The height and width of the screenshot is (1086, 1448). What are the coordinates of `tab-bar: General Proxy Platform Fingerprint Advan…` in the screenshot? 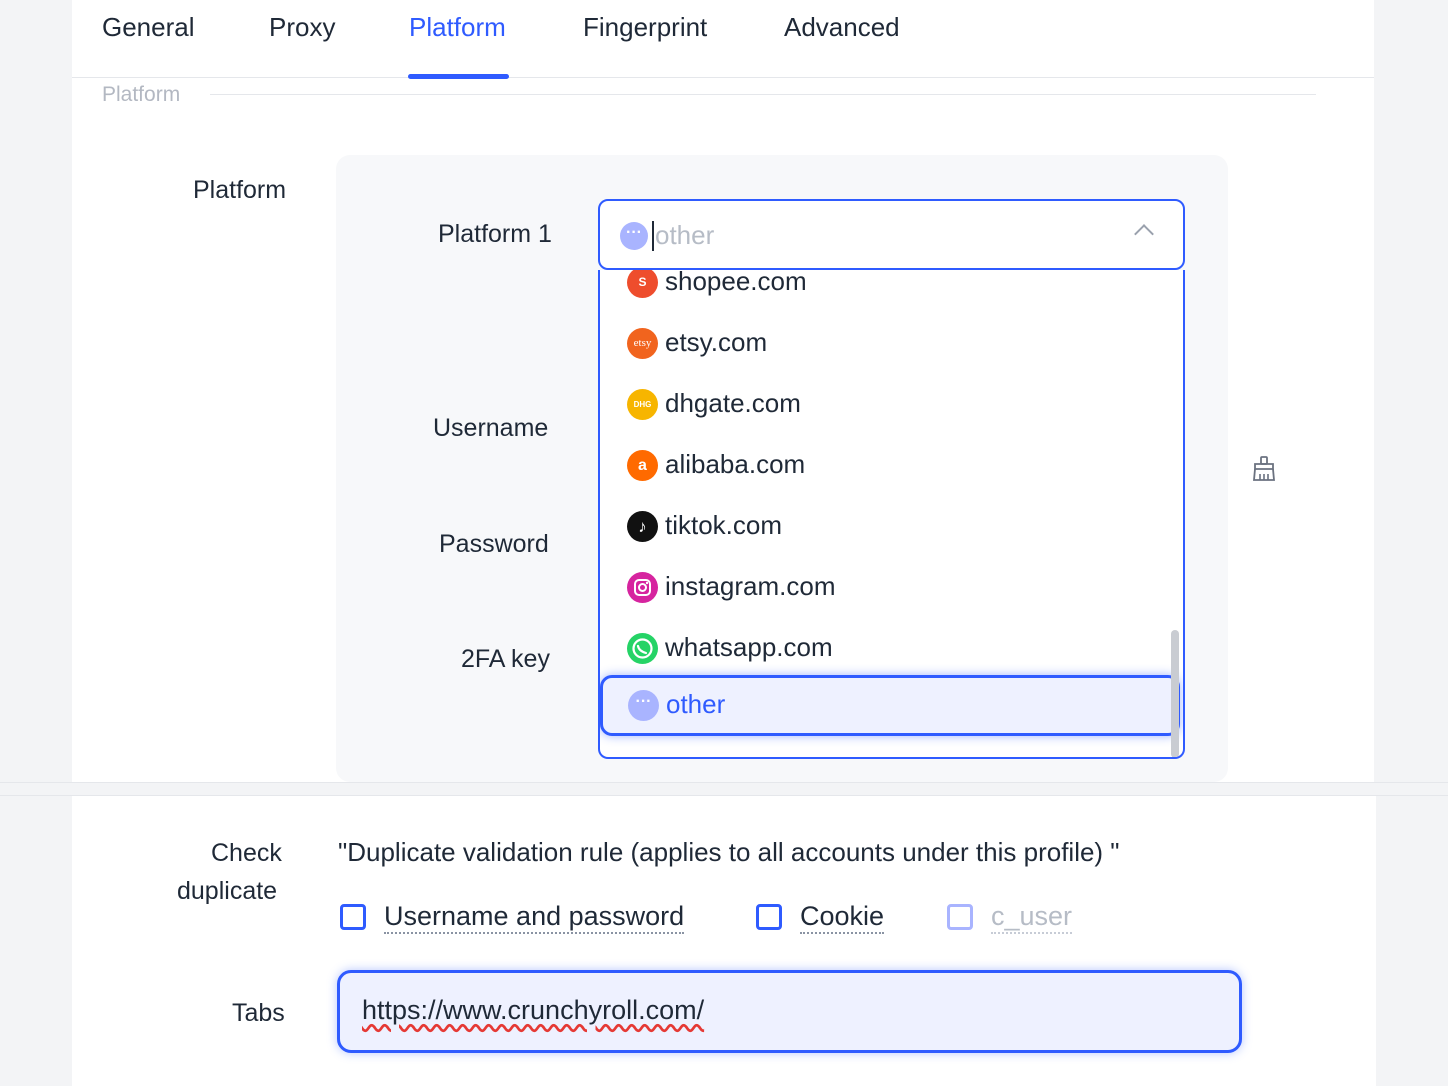 It's located at (723, 39).